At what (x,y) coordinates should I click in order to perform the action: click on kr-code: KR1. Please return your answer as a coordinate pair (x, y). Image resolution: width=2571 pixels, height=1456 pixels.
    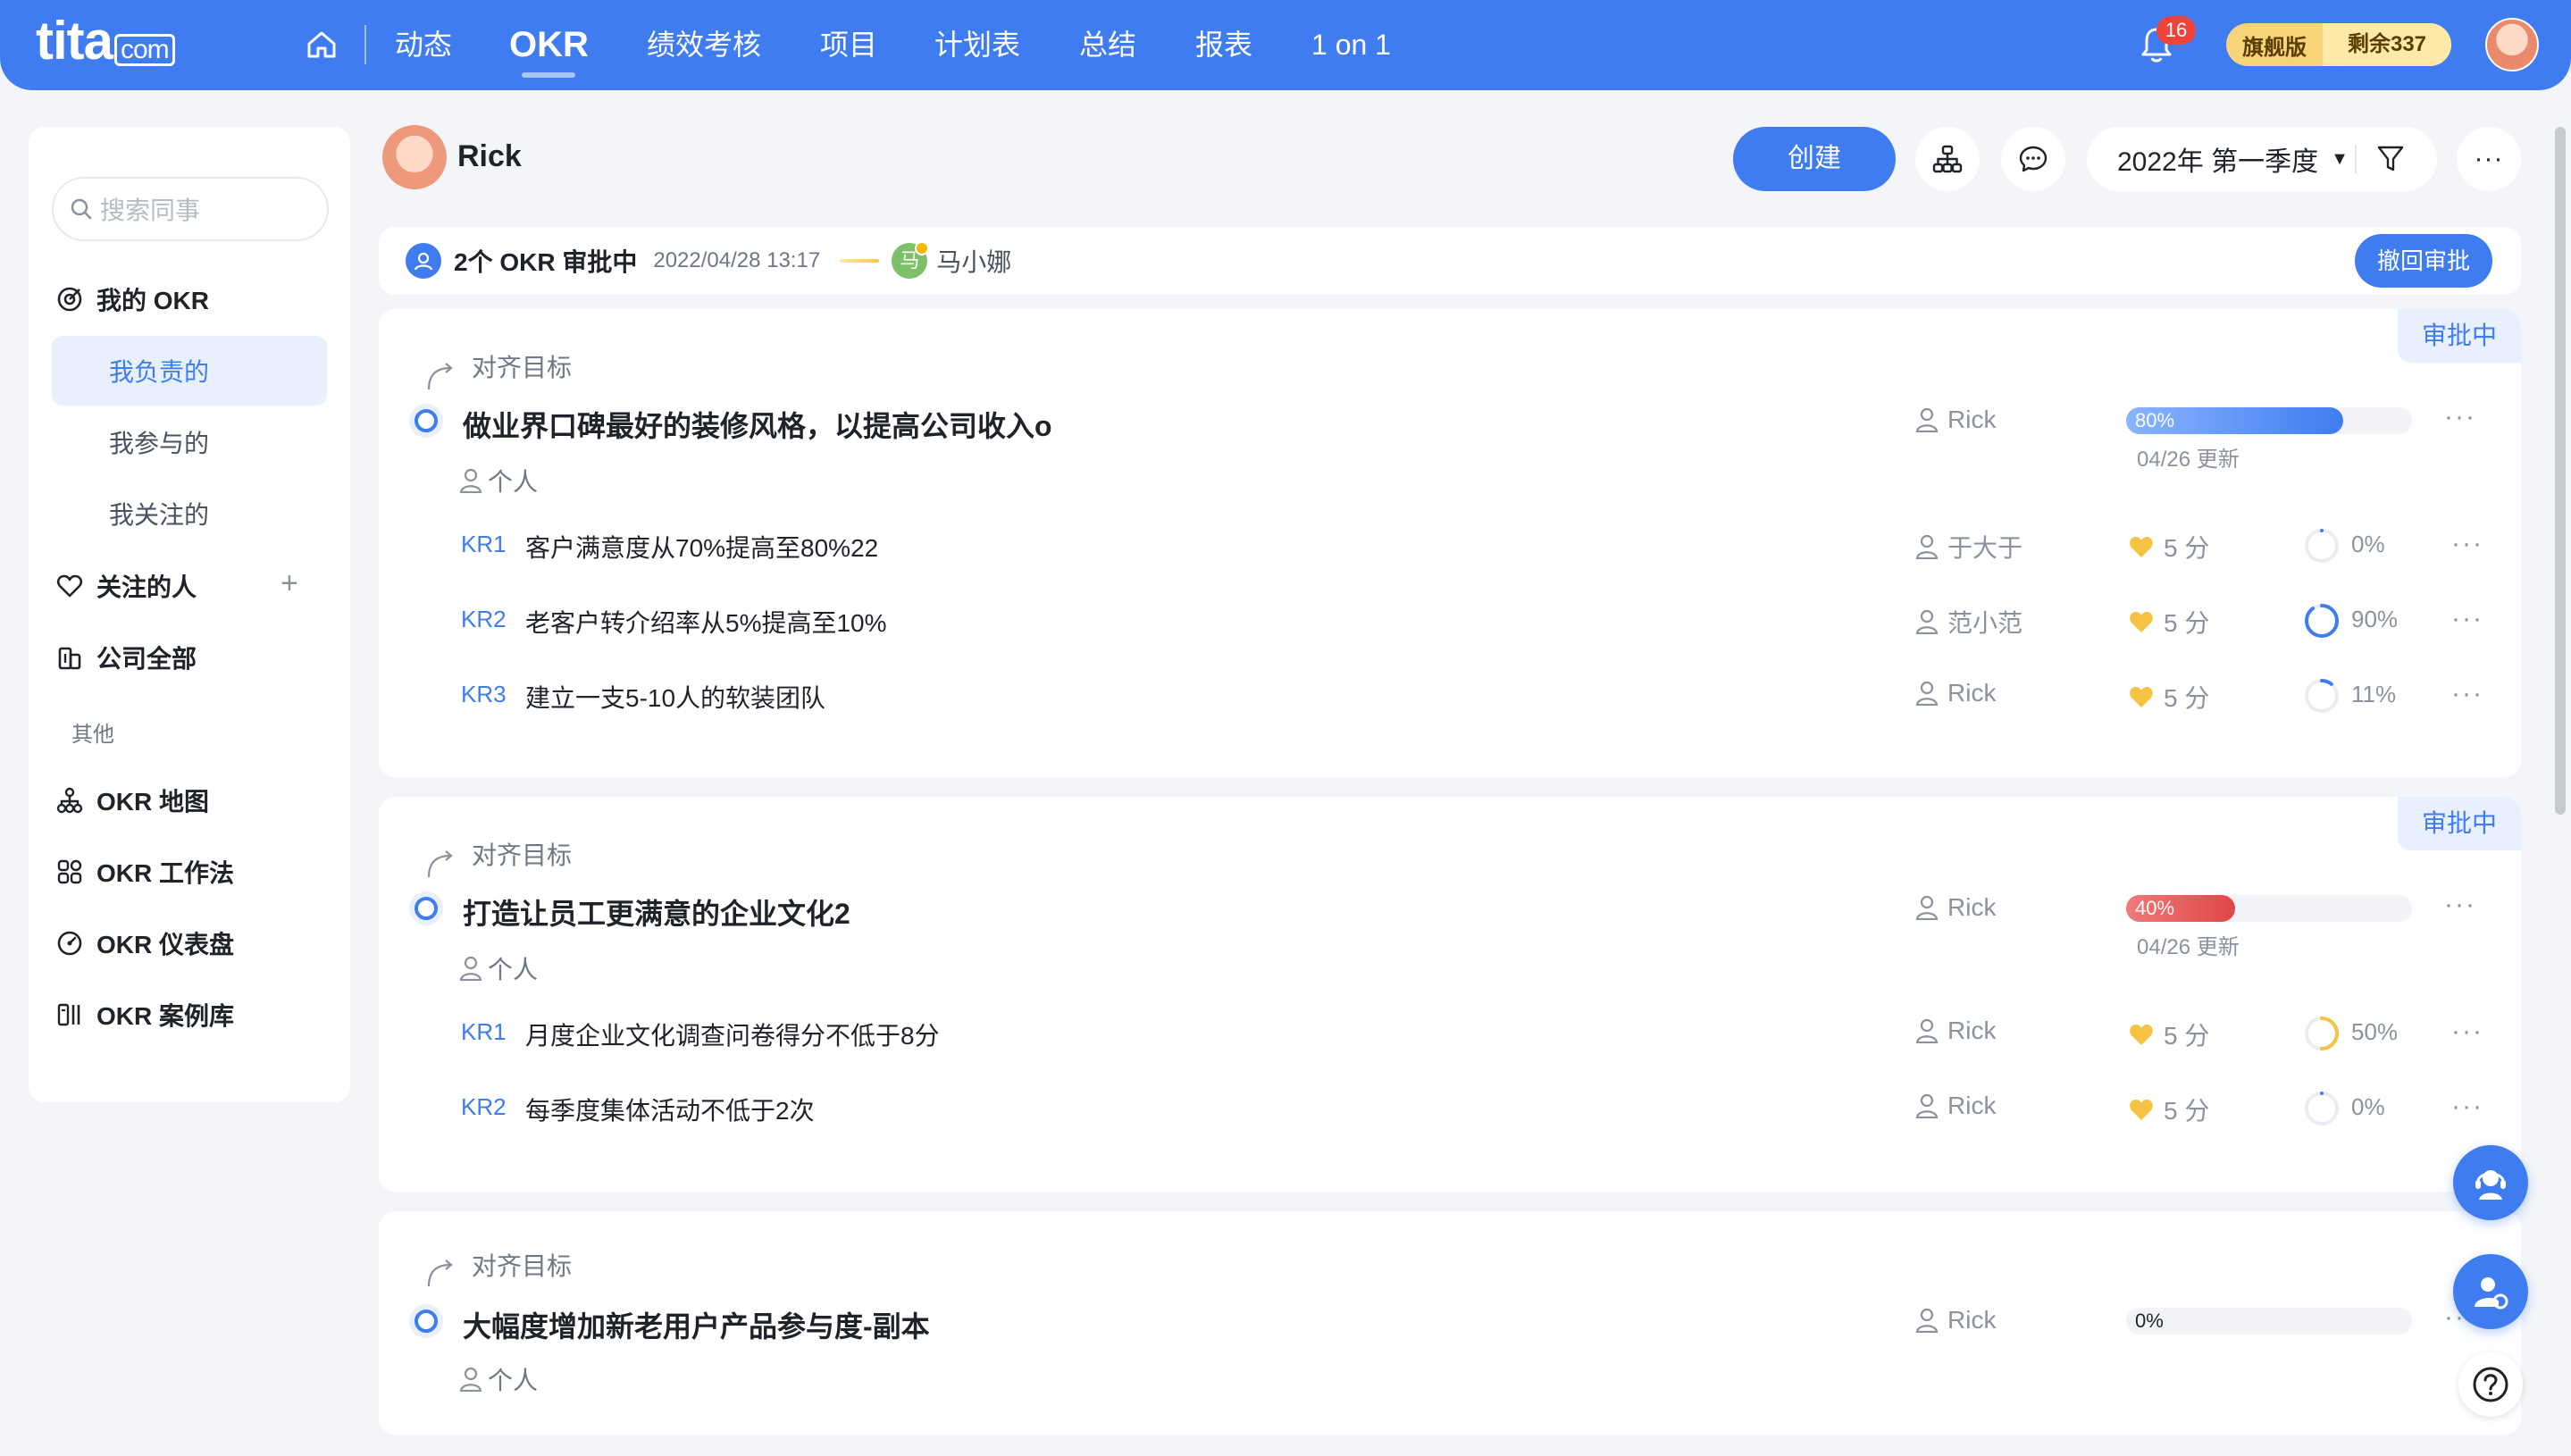
    Looking at the image, I should click on (484, 544).